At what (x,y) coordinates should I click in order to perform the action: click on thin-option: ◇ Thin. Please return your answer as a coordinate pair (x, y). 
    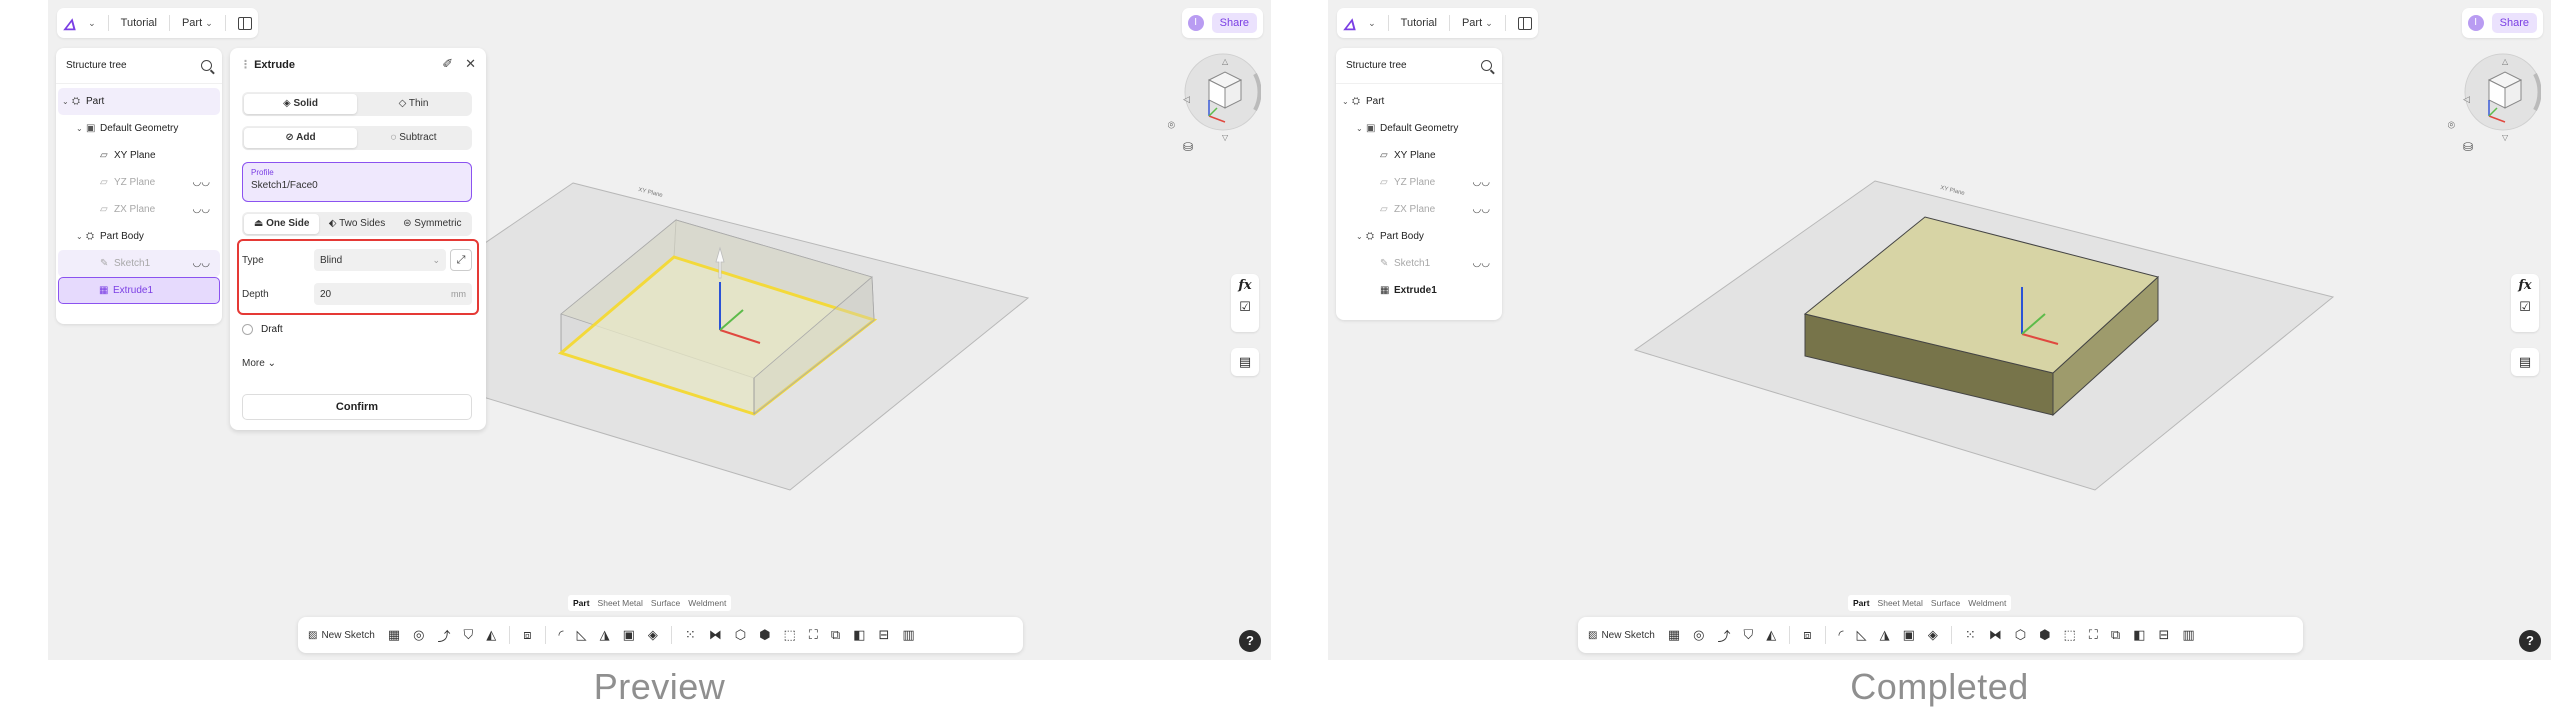
    Looking at the image, I should click on (413, 104).